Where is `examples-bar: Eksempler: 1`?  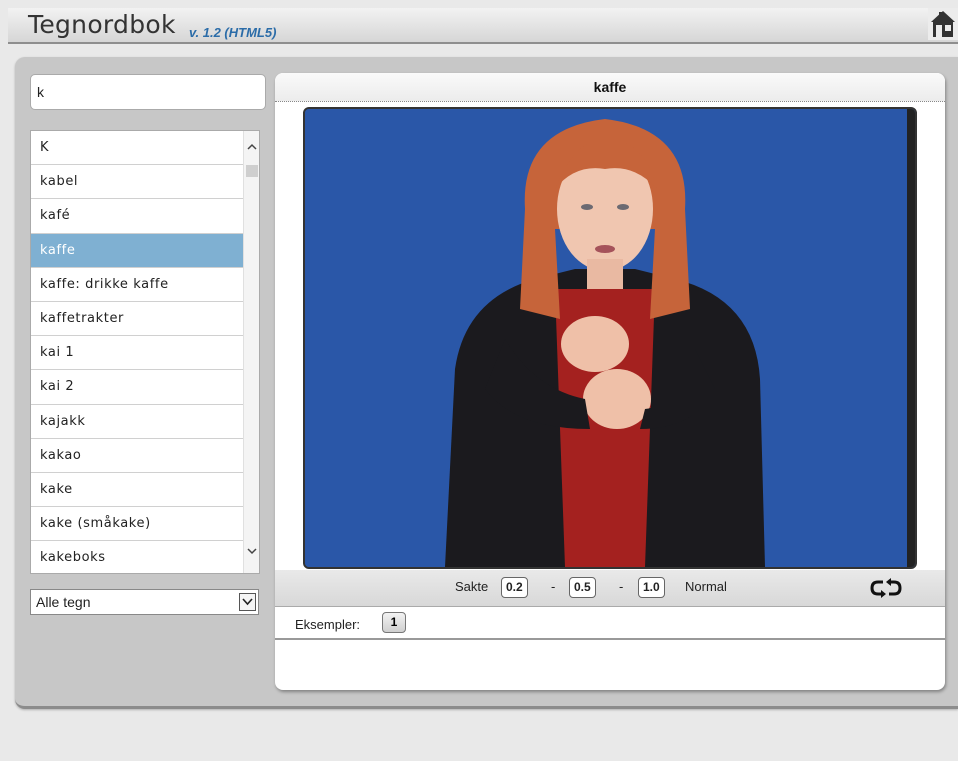
examples-bar: Eksempler: 1 is located at coordinates (610, 623).